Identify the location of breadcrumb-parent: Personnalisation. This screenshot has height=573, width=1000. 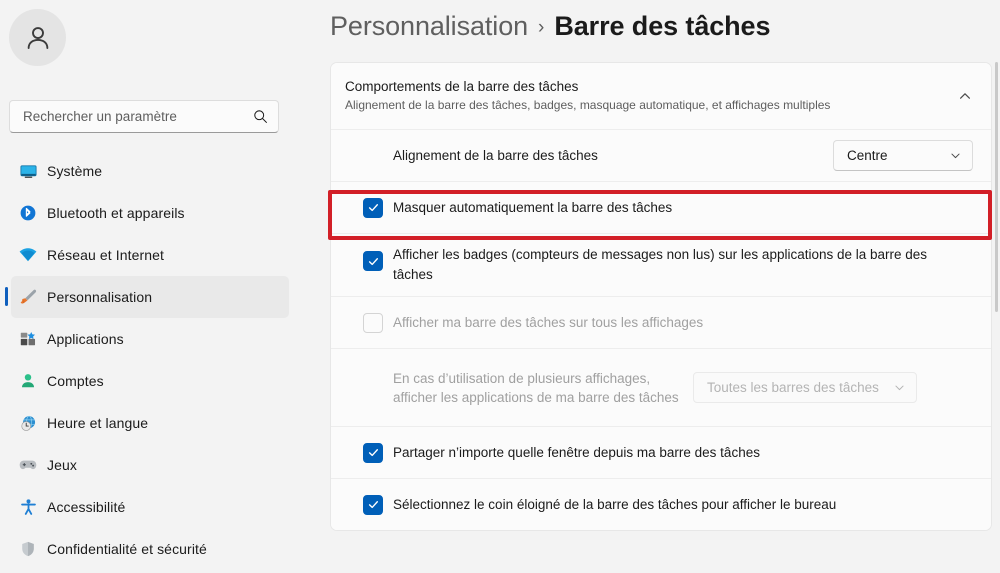
(429, 26).